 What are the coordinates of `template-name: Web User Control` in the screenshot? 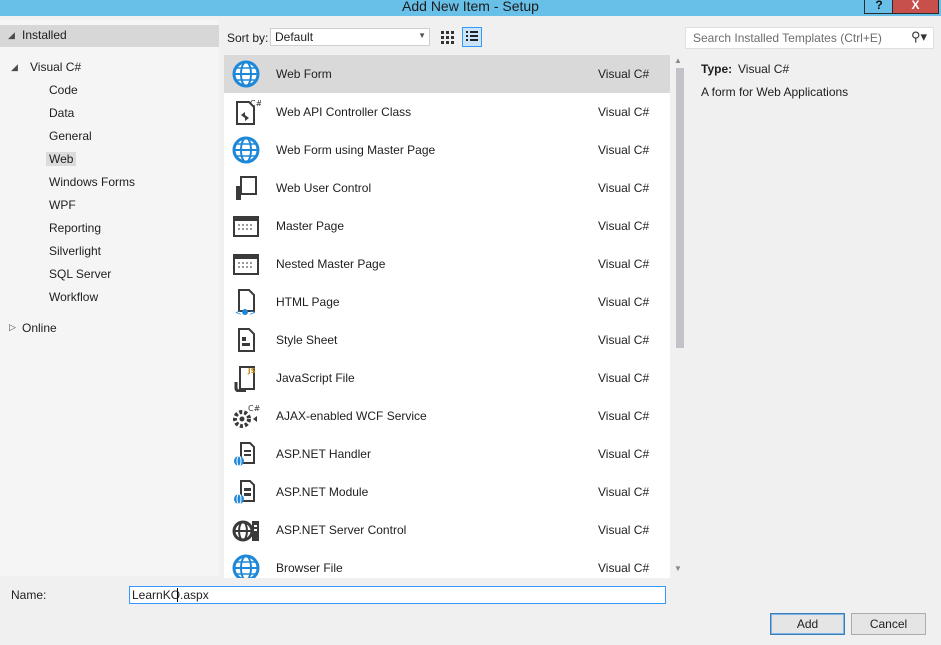 It's located at (324, 188).